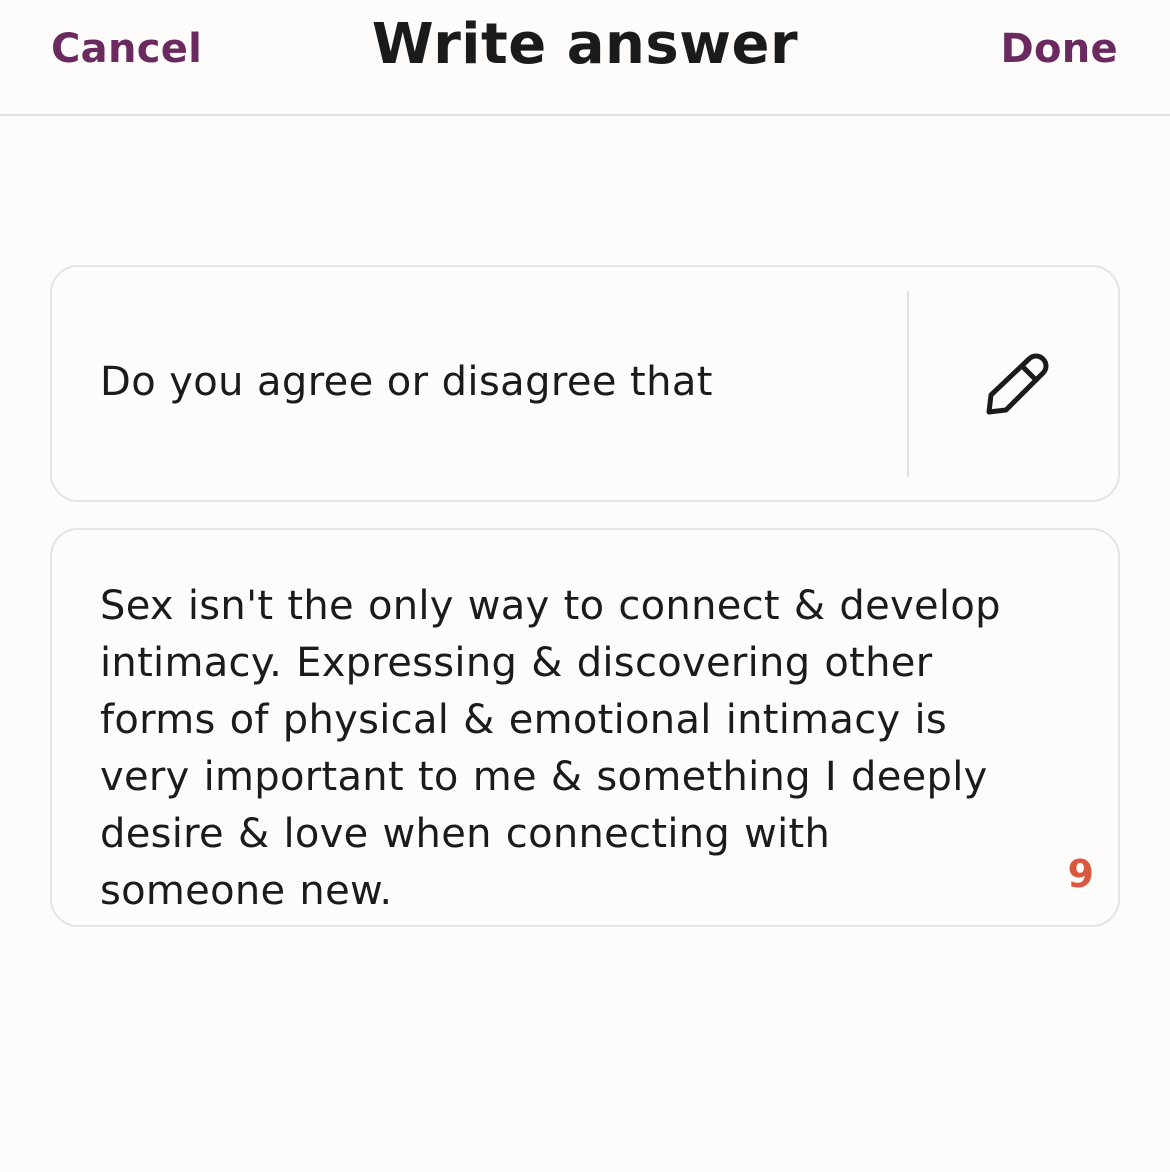  What do you see at coordinates (908, 384) in the screenshot?
I see `prompt-divider` at bounding box center [908, 384].